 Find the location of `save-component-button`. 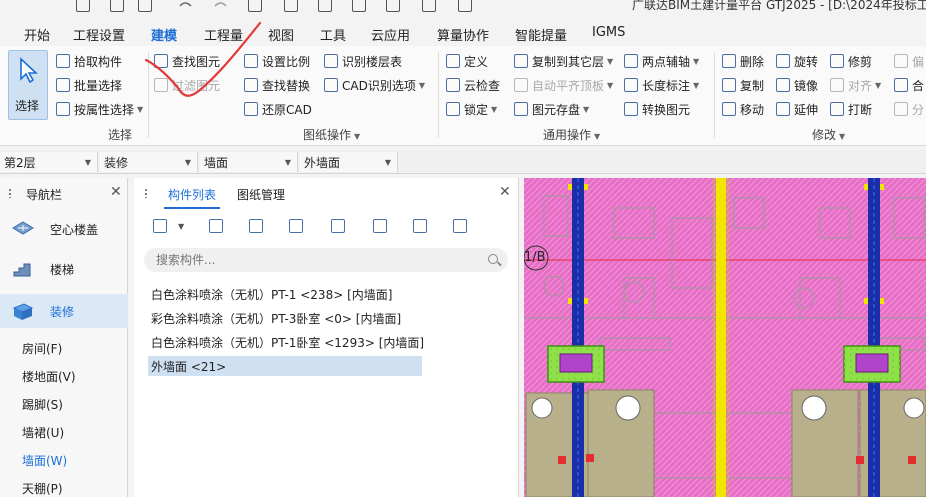

save-component-button is located at coordinates (338, 226).